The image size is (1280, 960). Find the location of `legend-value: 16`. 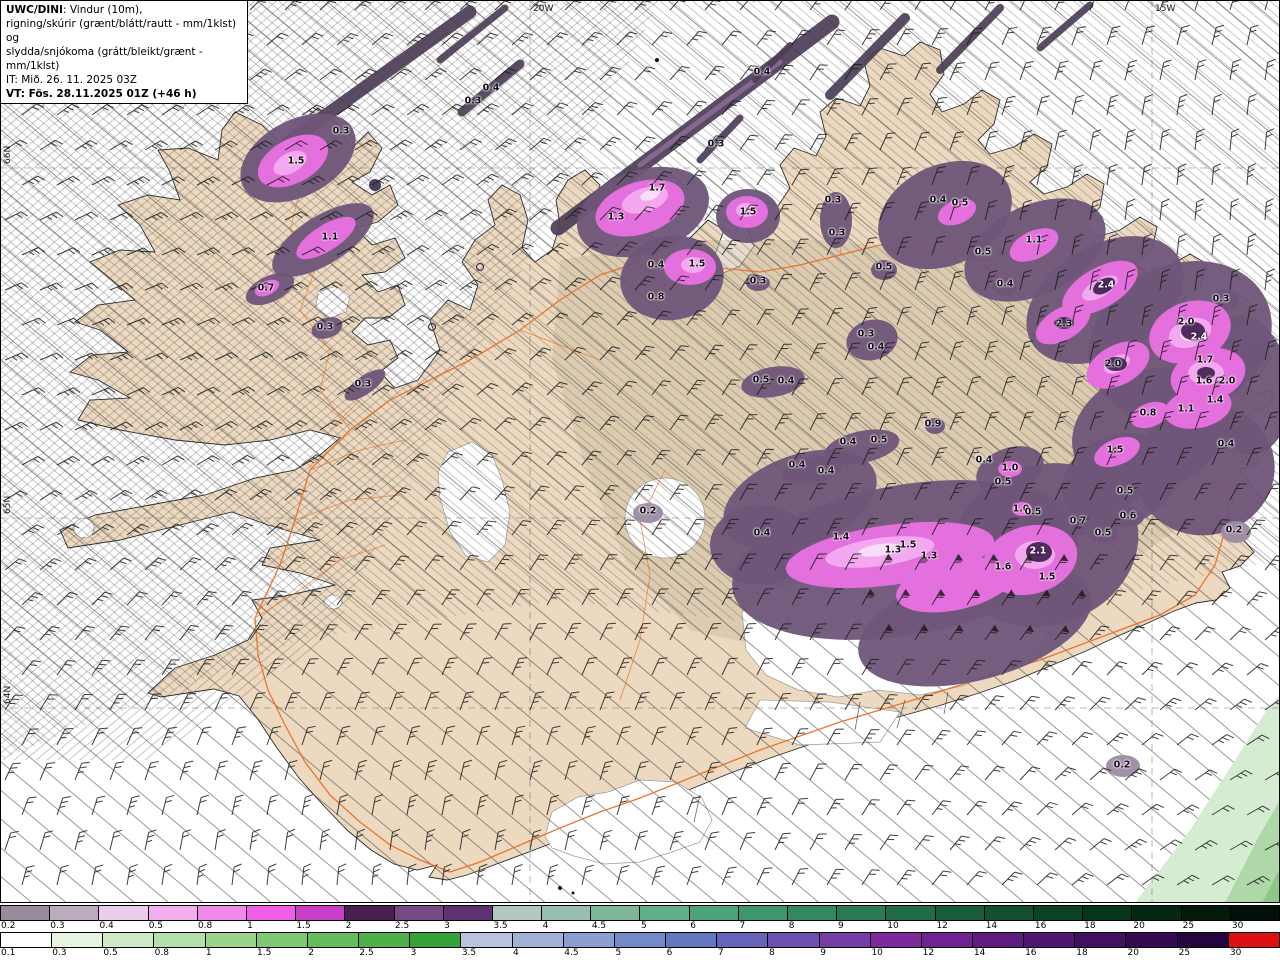

legend-value: 16 is located at coordinates (1031, 953).